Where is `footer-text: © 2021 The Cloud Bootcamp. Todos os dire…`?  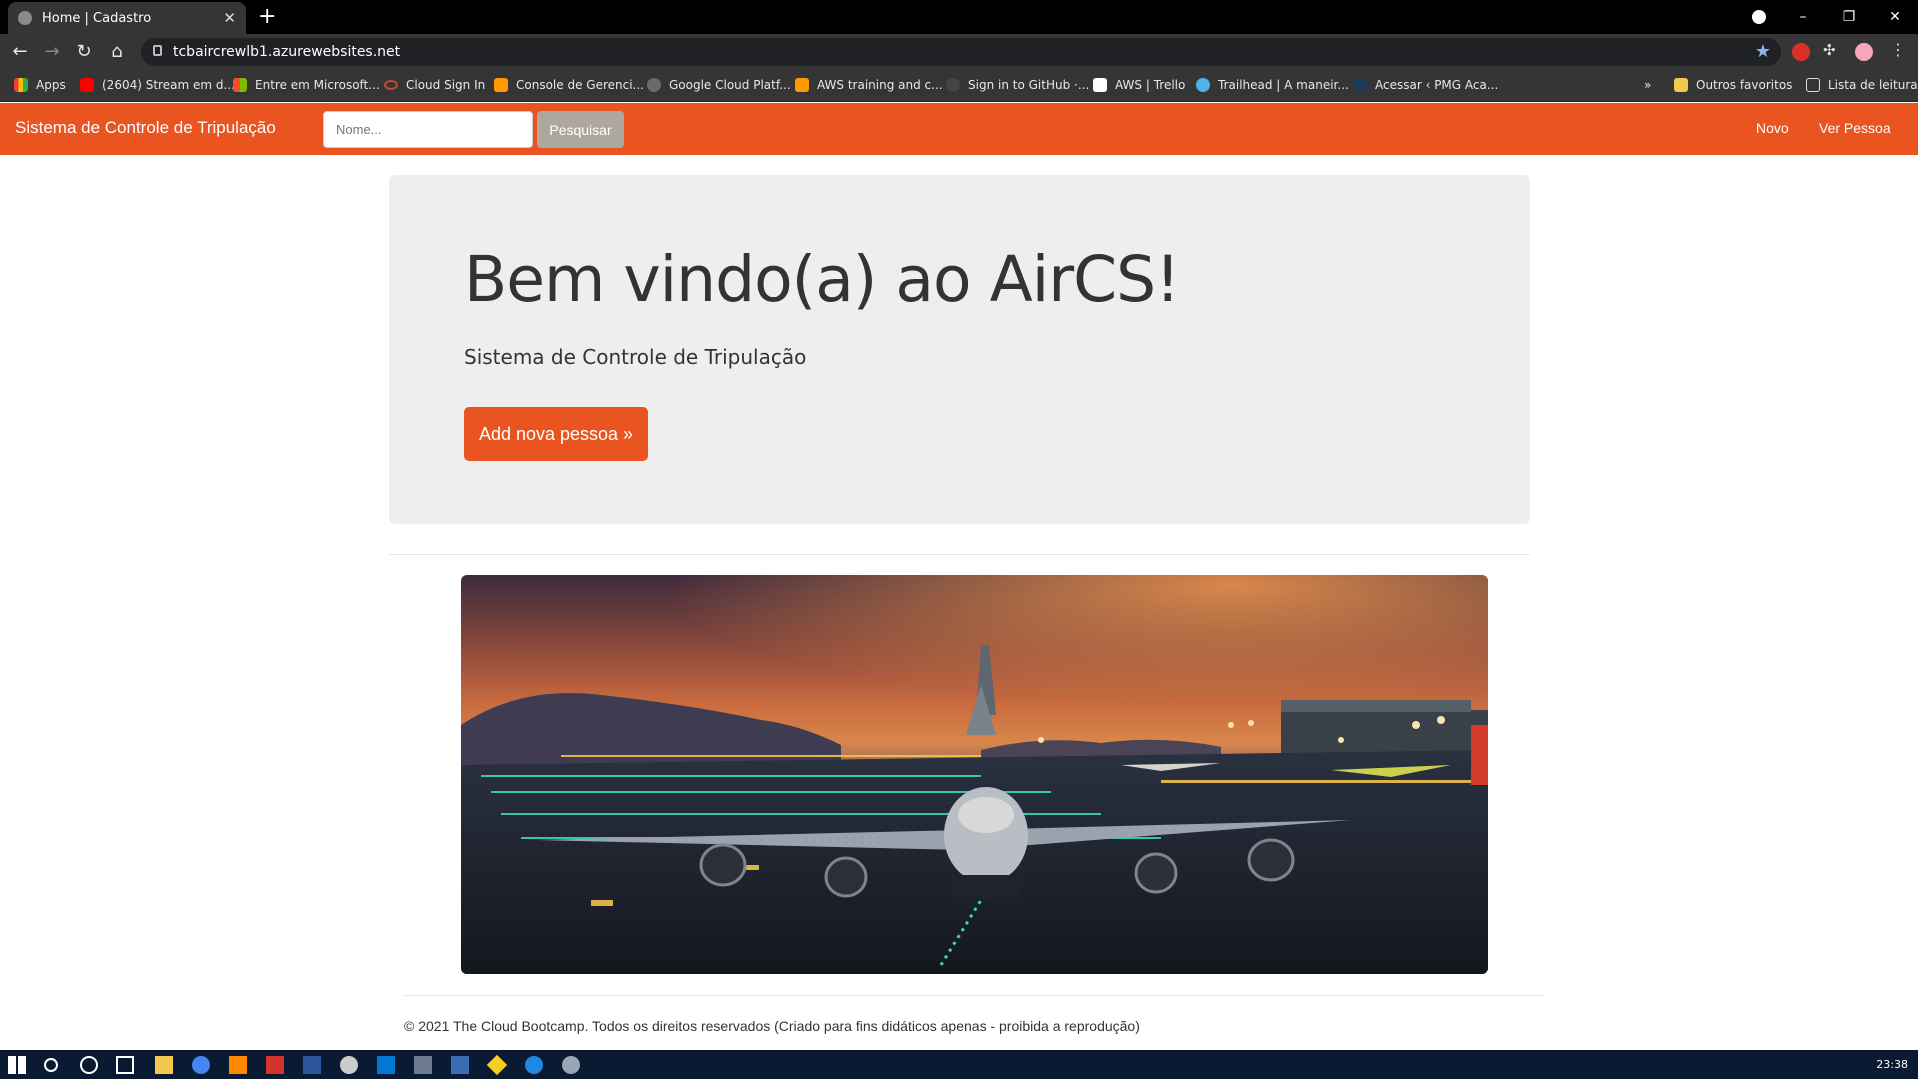
footer-text: © 2021 The Cloud Bootcamp. Todos os dire… is located at coordinates (772, 1026).